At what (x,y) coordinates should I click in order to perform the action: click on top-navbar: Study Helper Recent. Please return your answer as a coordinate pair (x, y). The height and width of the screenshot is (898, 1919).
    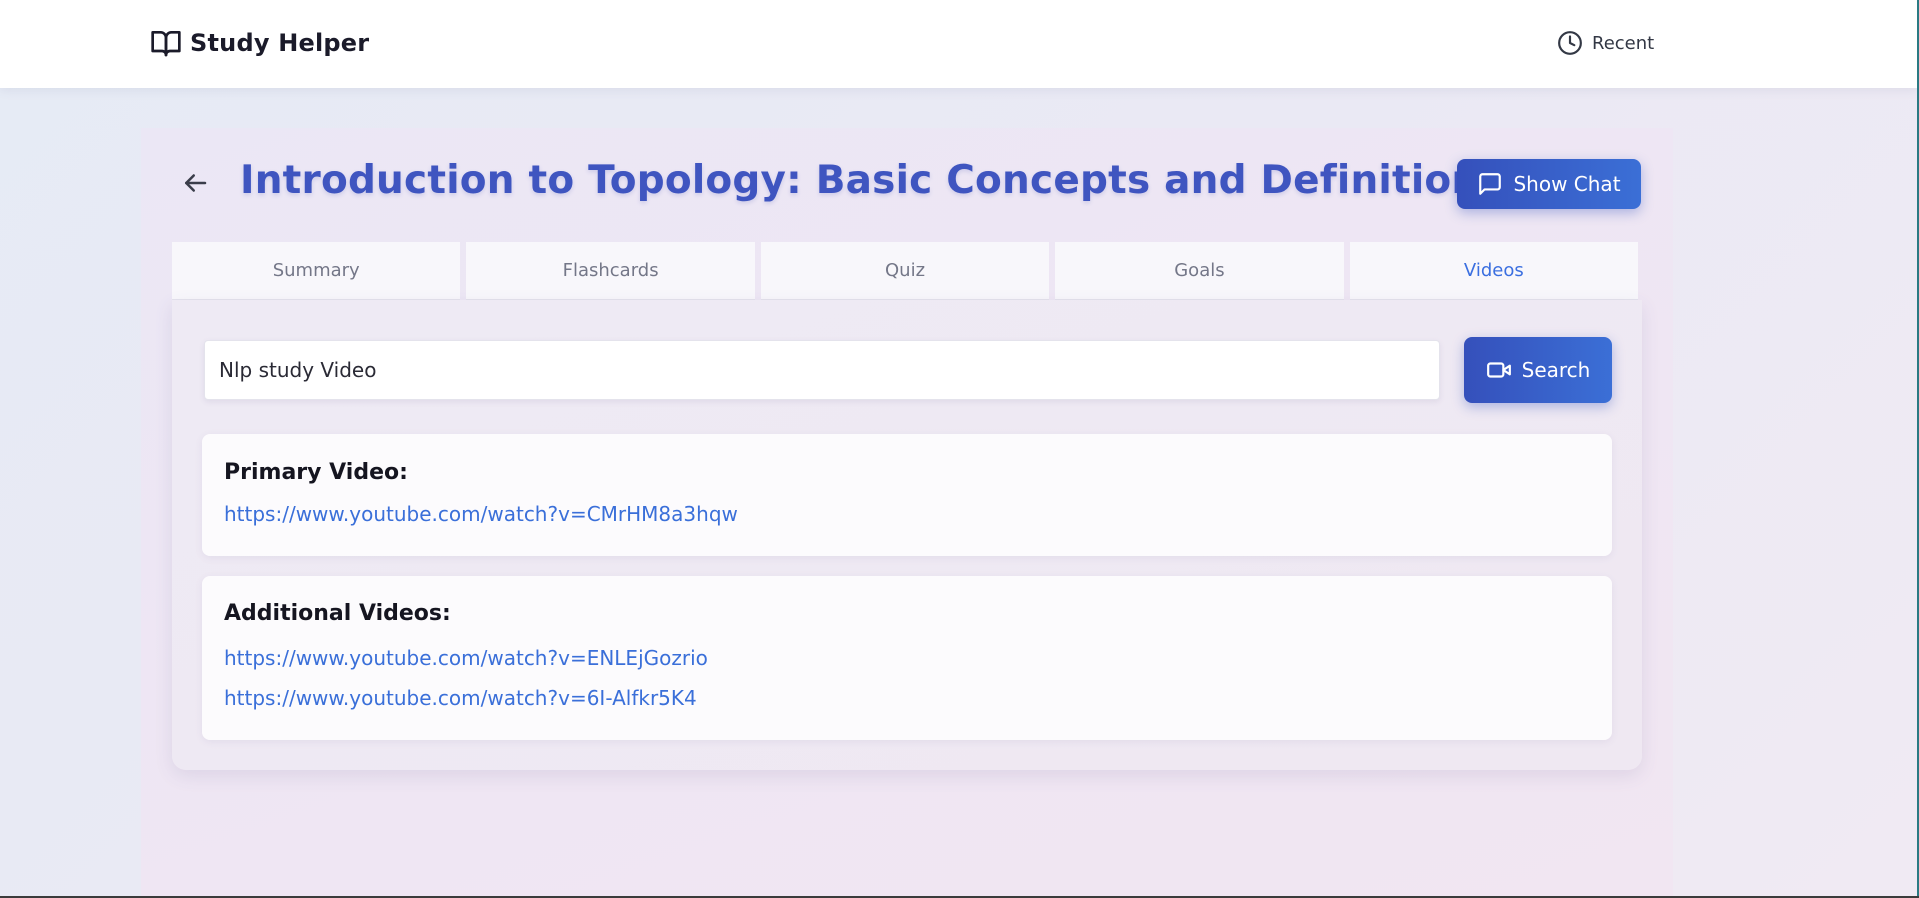
    Looking at the image, I should click on (958, 44).